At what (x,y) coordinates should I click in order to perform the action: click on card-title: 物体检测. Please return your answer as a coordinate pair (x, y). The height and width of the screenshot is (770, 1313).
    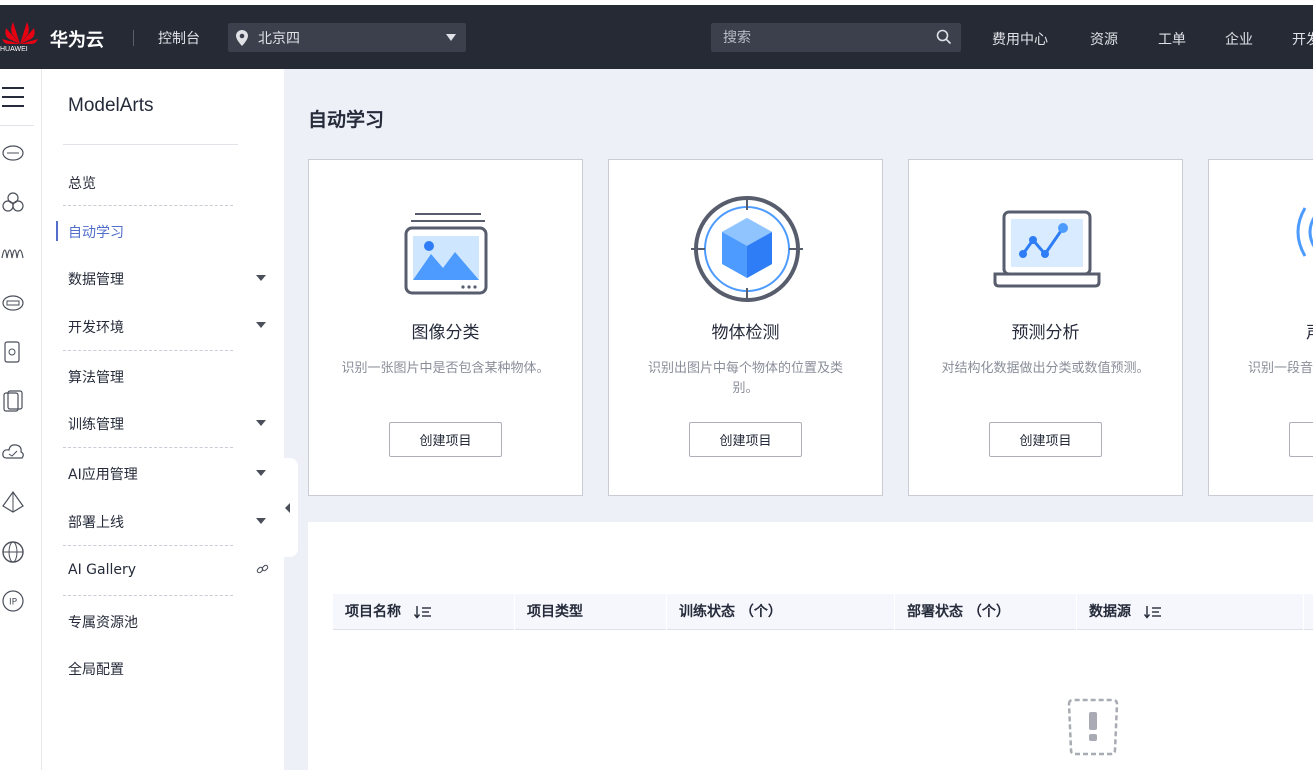
    Looking at the image, I should click on (745, 333).